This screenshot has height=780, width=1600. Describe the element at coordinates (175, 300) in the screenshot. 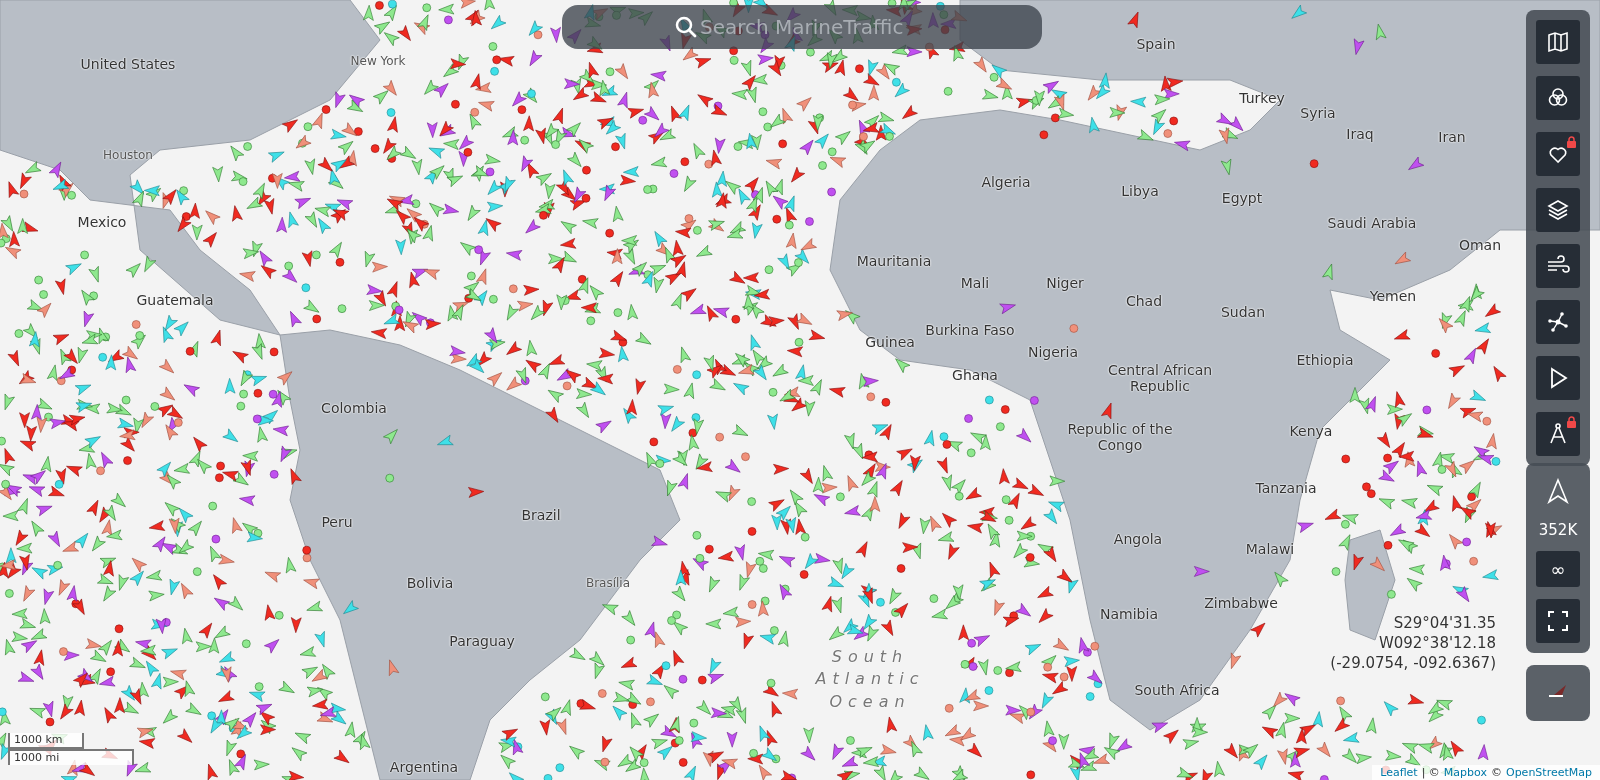

I see `country-label: Guatemala` at that location.